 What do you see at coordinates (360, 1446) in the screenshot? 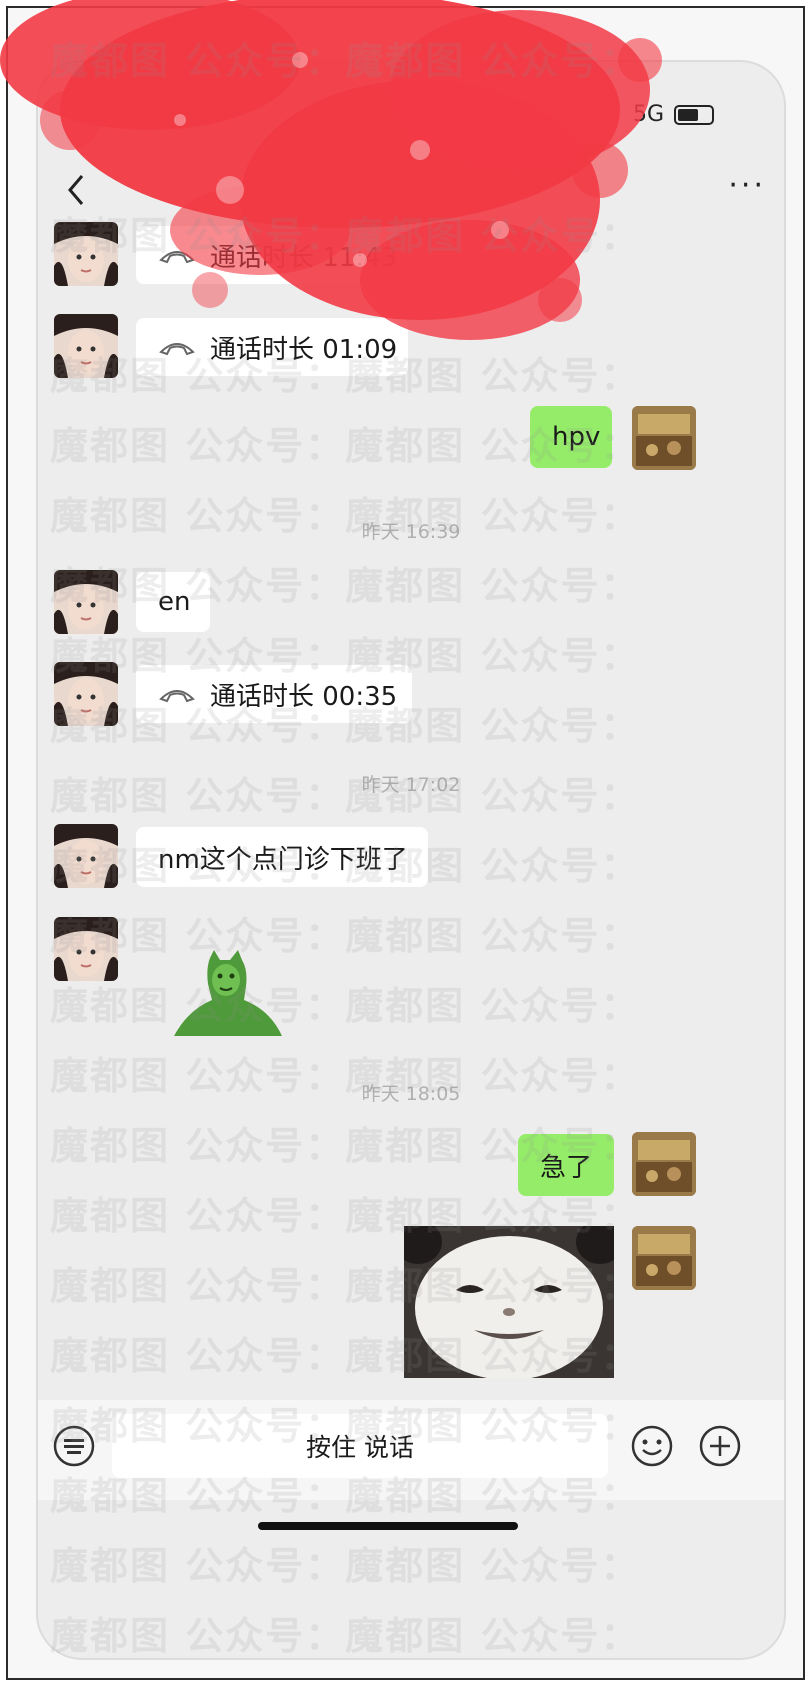
I see `hold-to-talk-button: 按住 说话` at bounding box center [360, 1446].